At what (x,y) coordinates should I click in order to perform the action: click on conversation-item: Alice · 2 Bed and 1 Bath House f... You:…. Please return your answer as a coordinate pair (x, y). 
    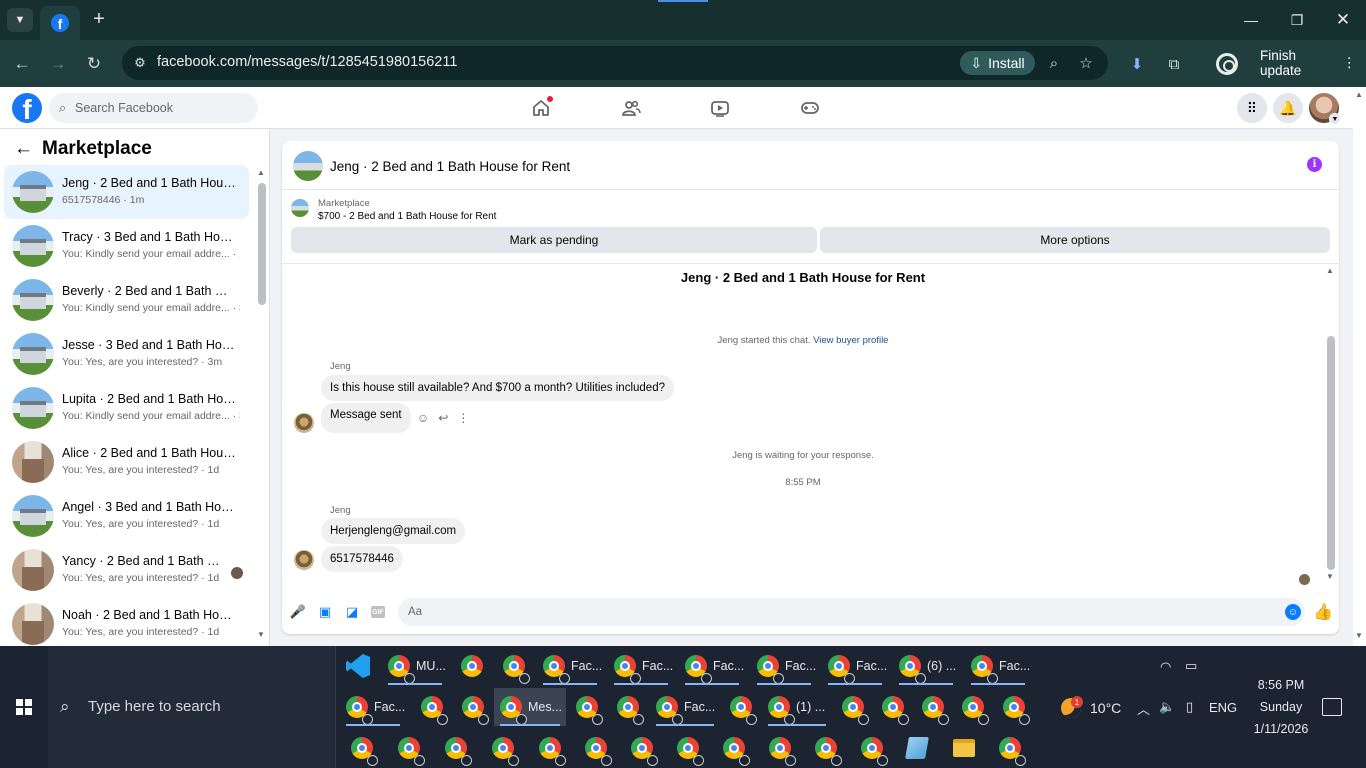
    Looking at the image, I should click on (126, 462).